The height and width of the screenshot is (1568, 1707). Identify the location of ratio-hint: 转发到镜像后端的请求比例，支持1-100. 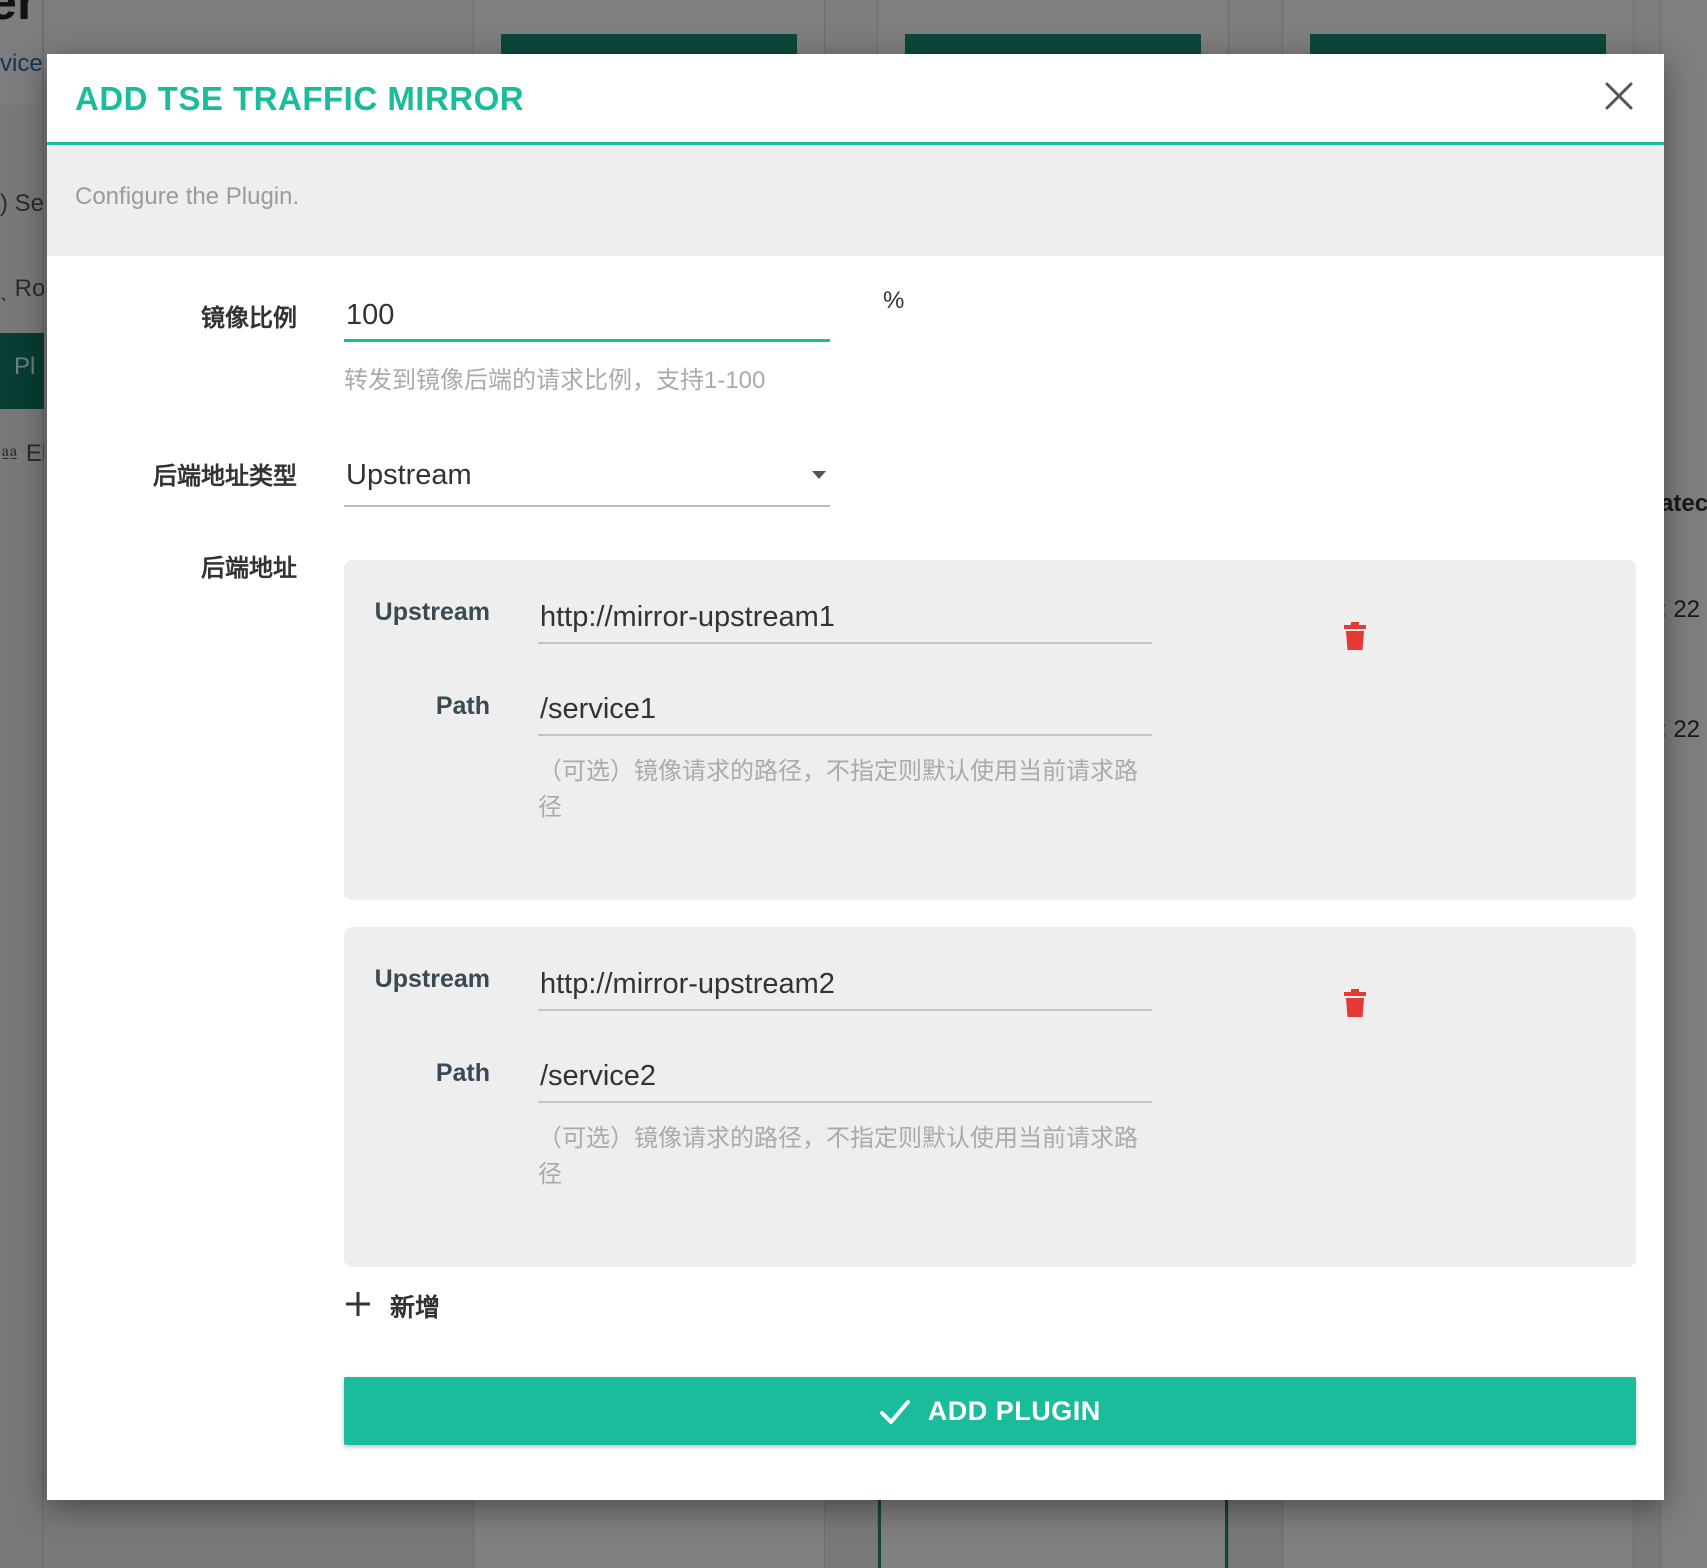
(555, 380).